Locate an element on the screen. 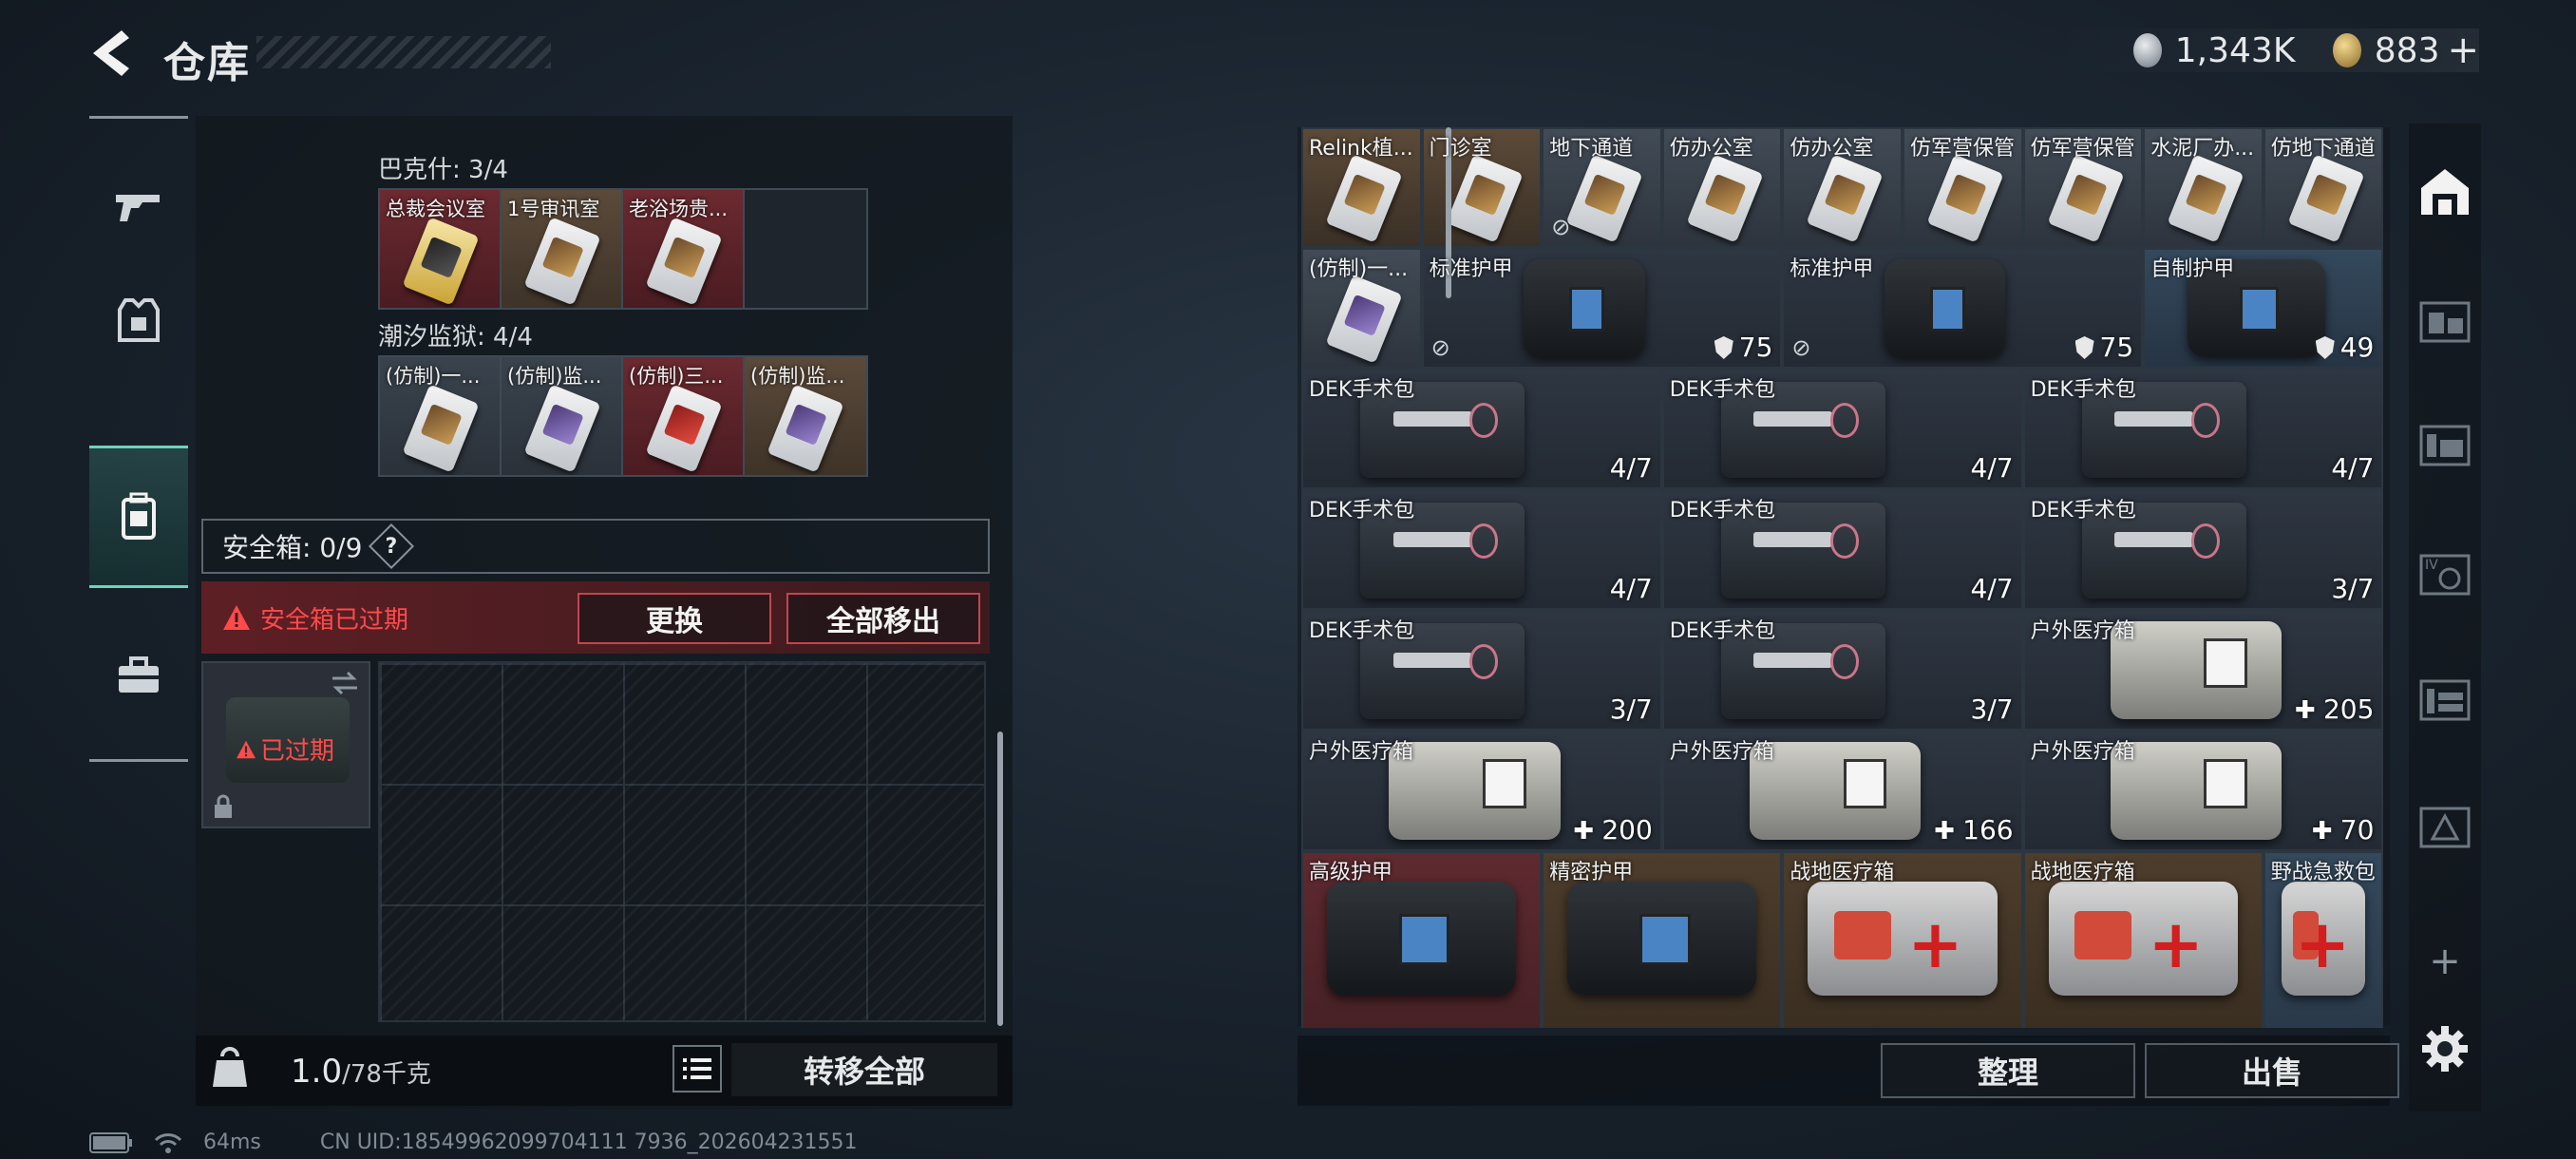  gun-icon is located at coordinates (138, 208).